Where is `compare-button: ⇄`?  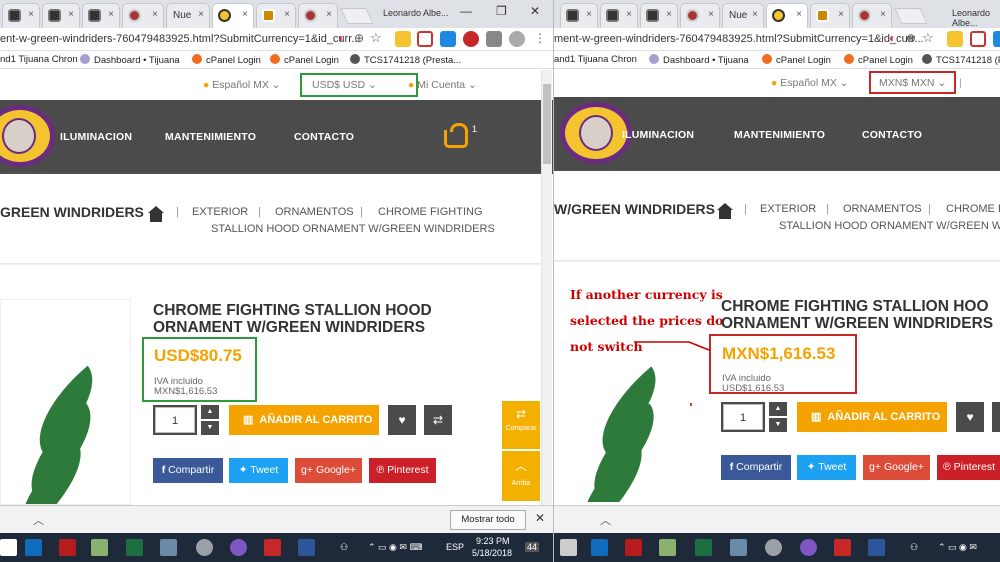 compare-button: ⇄ is located at coordinates (438, 420).